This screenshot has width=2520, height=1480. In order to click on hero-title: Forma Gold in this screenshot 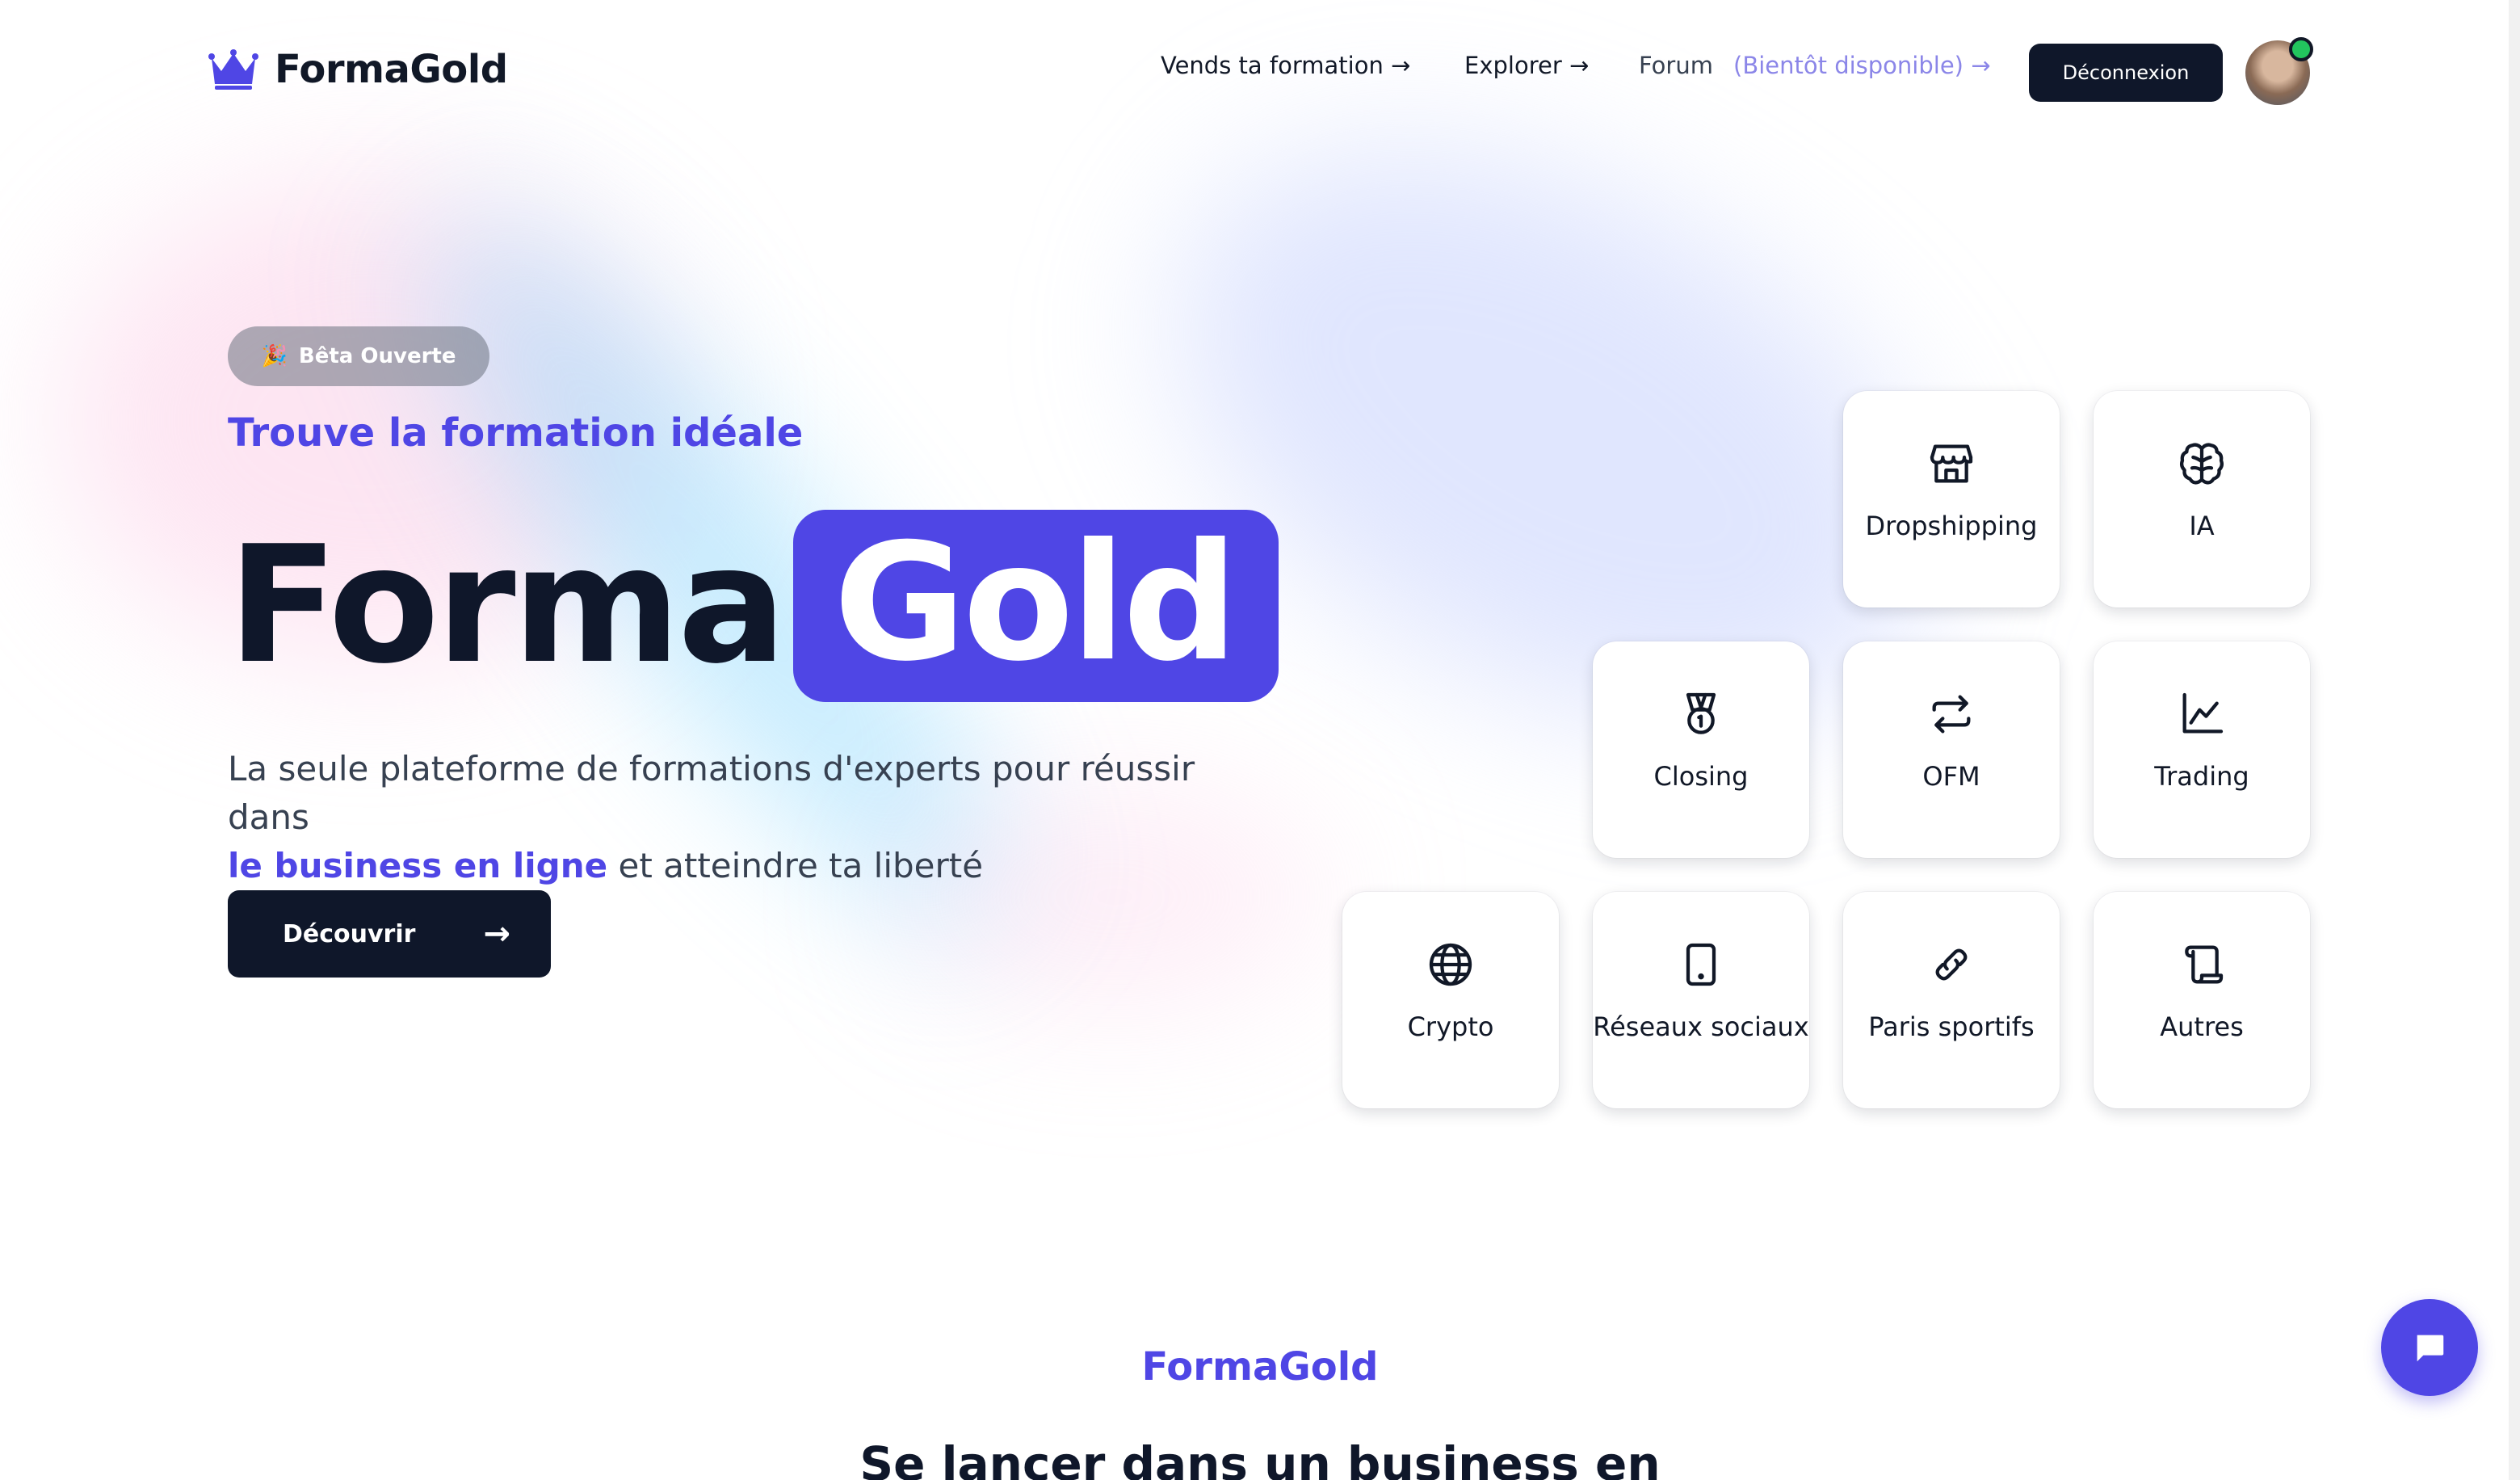, I will do `click(753, 606)`.